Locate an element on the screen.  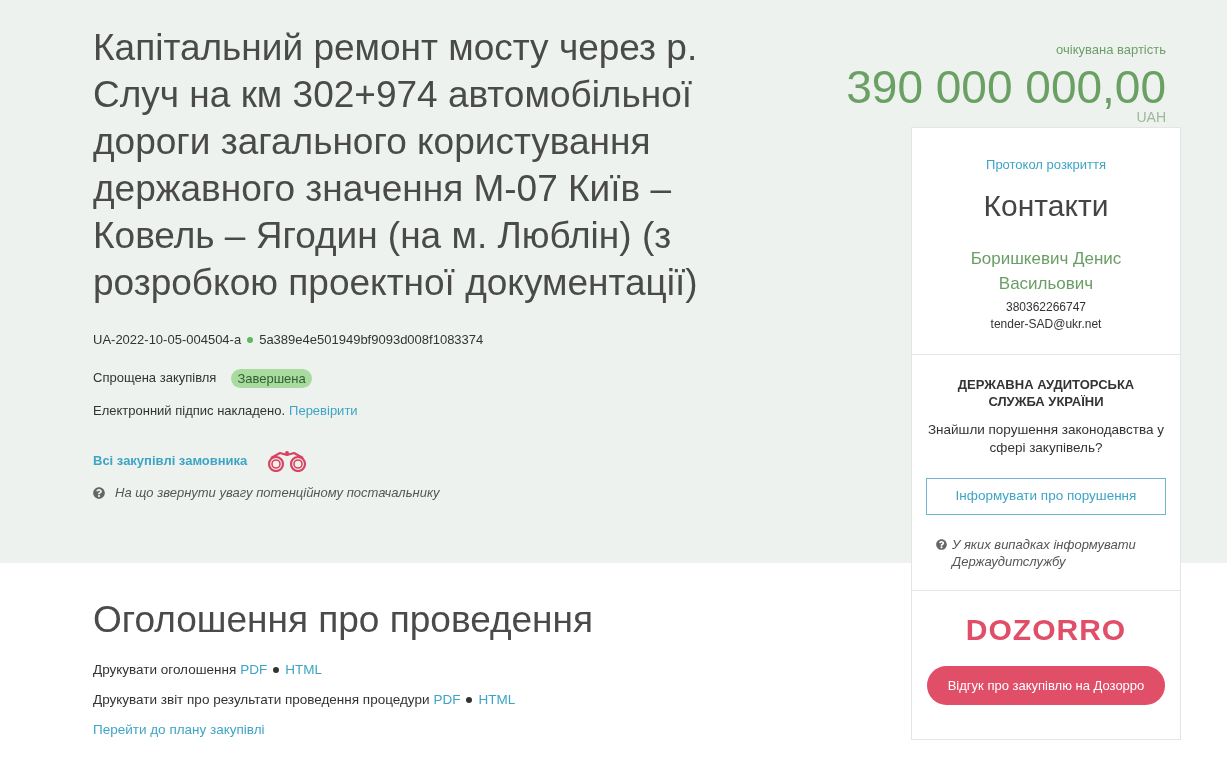
tender-id: UA-2022-10-05-004504-a is located at coordinates (167, 340).